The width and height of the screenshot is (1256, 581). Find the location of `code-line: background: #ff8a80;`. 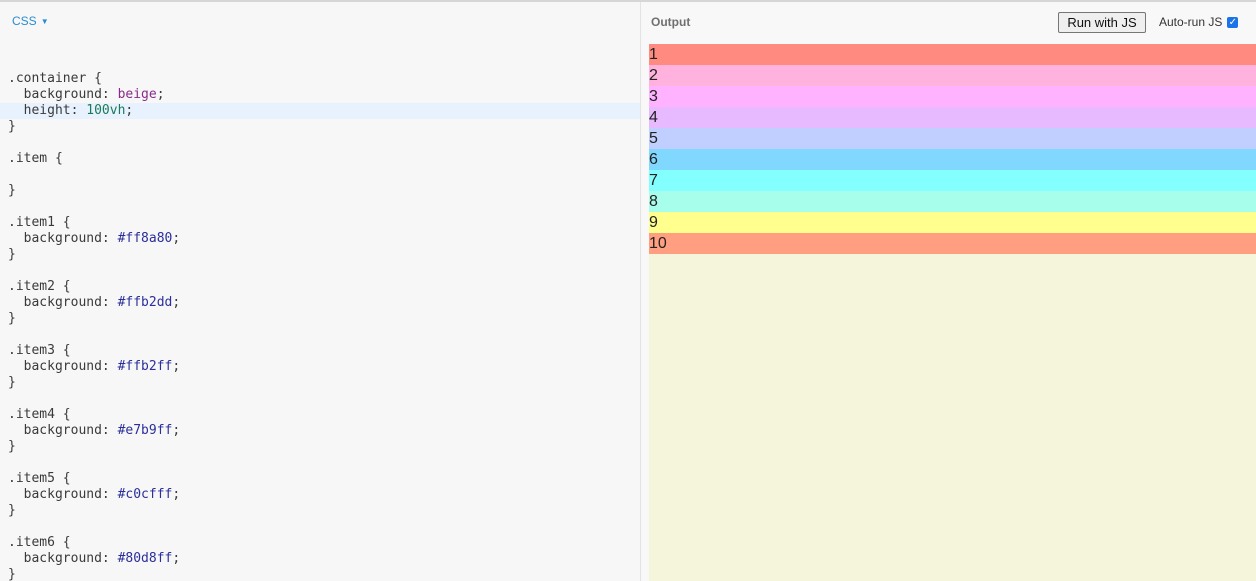

code-line: background: #ff8a80; is located at coordinates (320, 239).